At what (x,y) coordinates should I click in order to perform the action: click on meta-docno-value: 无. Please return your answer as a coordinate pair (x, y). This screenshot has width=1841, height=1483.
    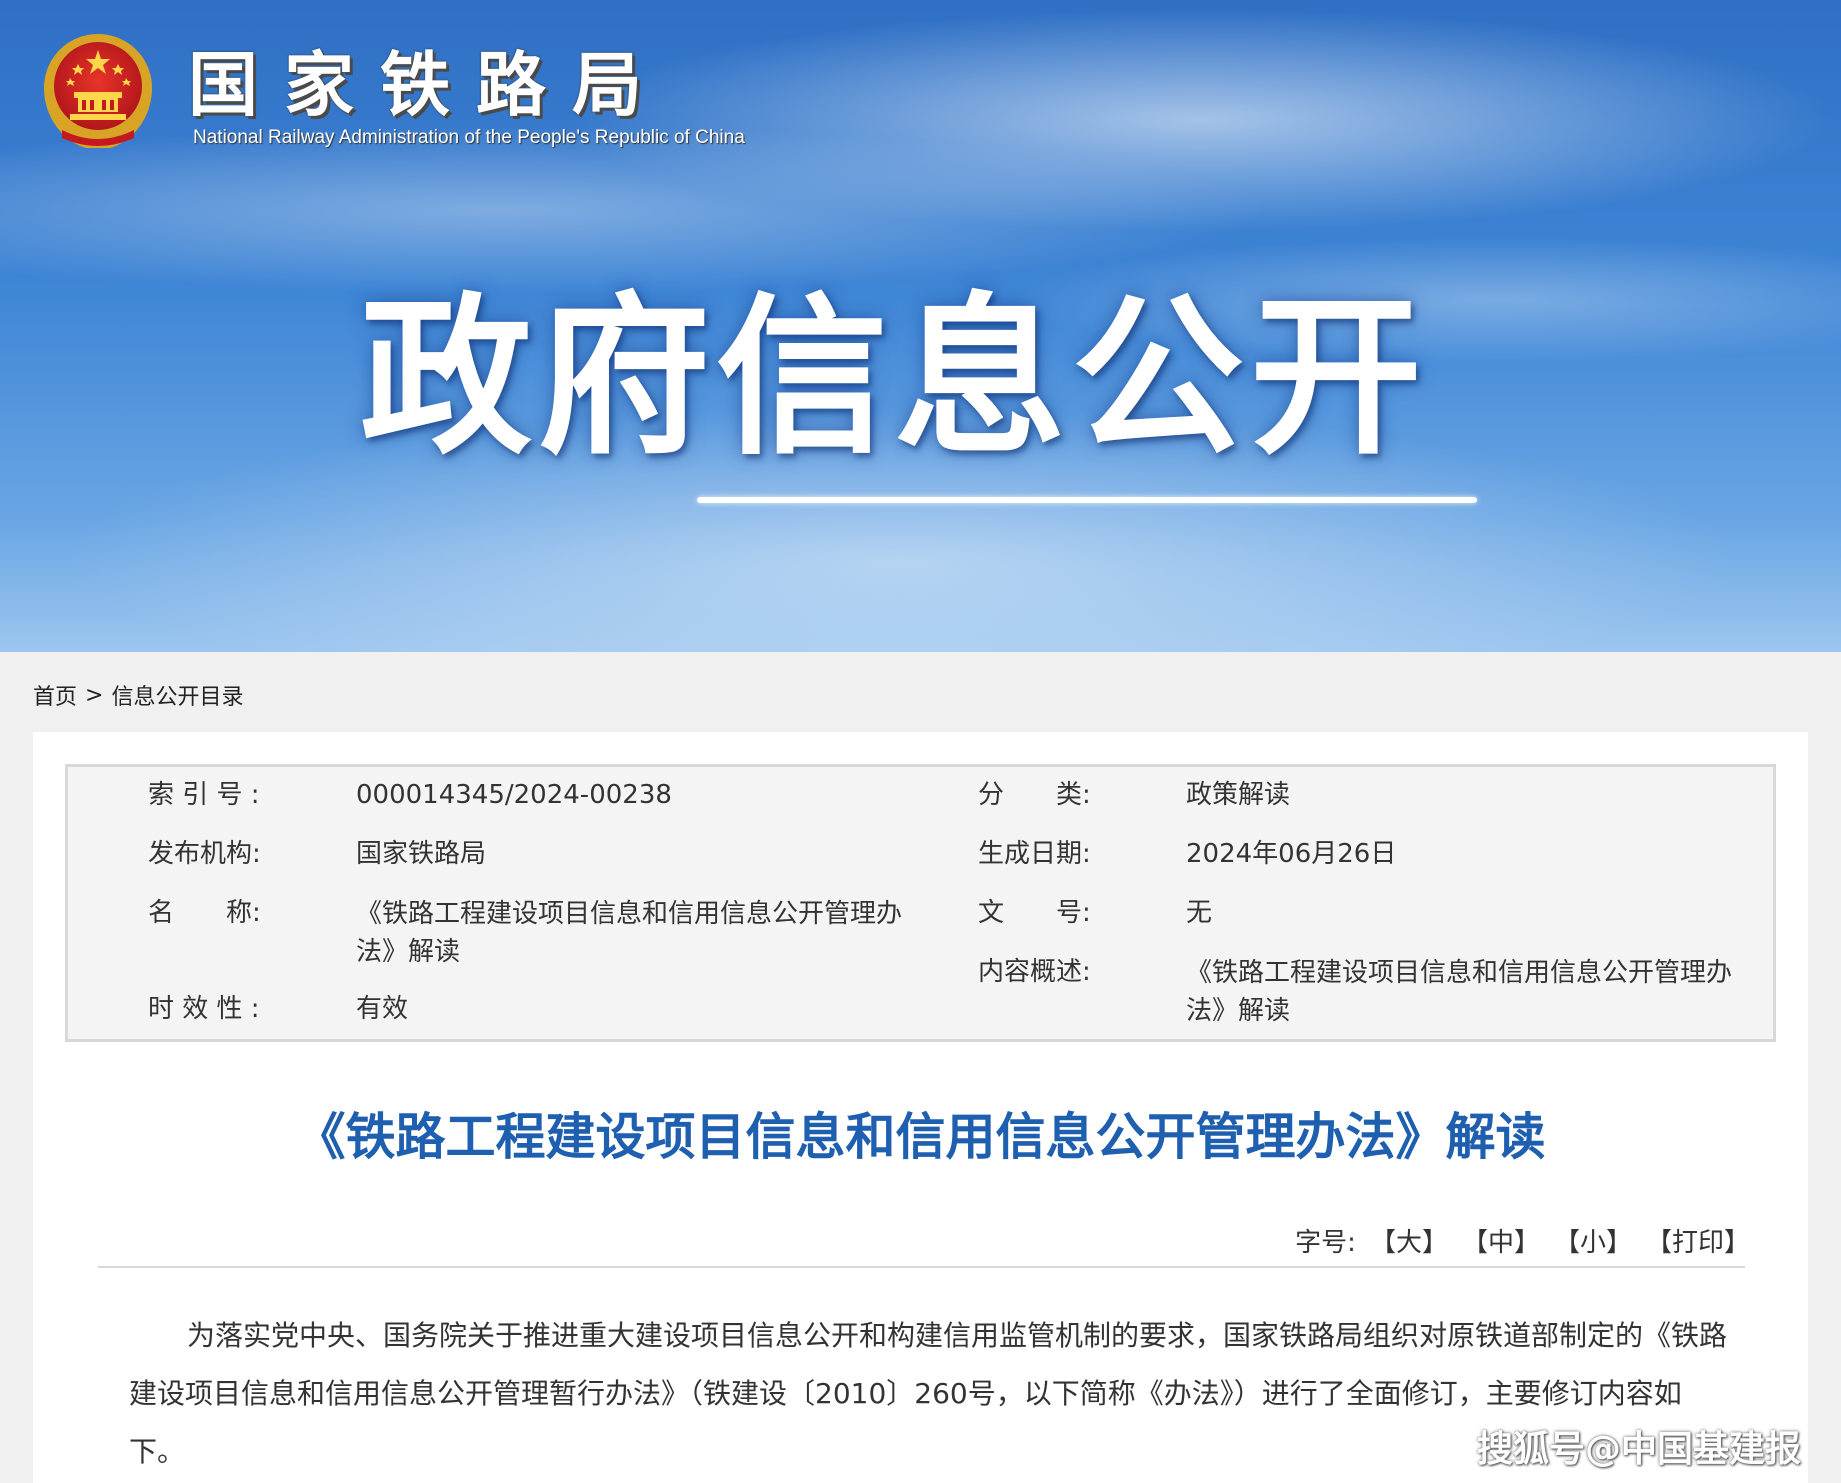
    Looking at the image, I should click on (1199, 913).